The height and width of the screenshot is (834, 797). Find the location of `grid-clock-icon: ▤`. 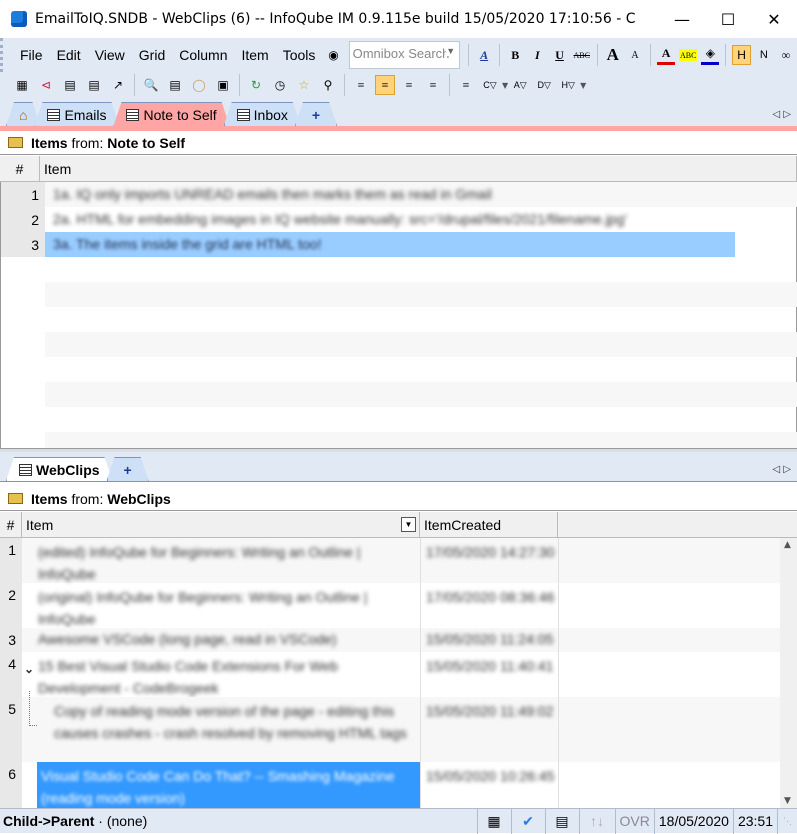

grid-clock-icon: ▤ is located at coordinates (94, 85).